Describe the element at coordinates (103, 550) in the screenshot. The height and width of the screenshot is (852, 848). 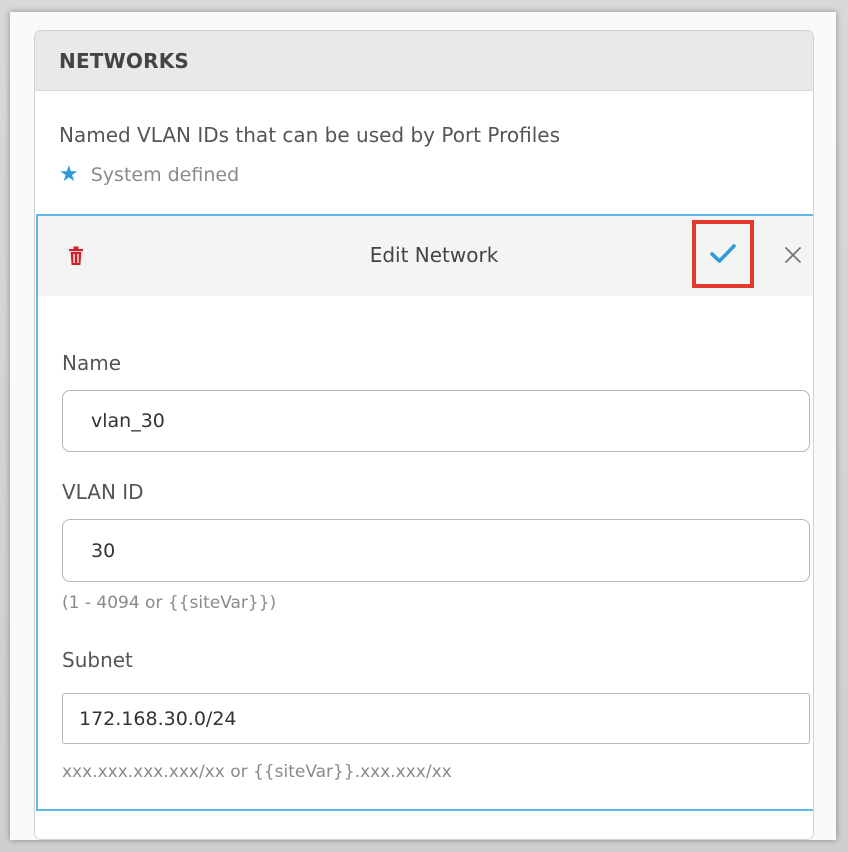
I see `vlan-id-input-value: 30` at that location.